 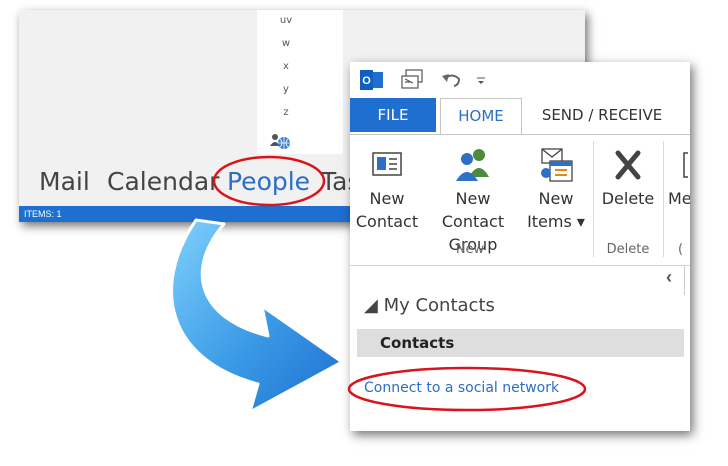 What do you see at coordinates (628, 249) in the screenshot?
I see `group-delete-label: Delete` at bounding box center [628, 249].